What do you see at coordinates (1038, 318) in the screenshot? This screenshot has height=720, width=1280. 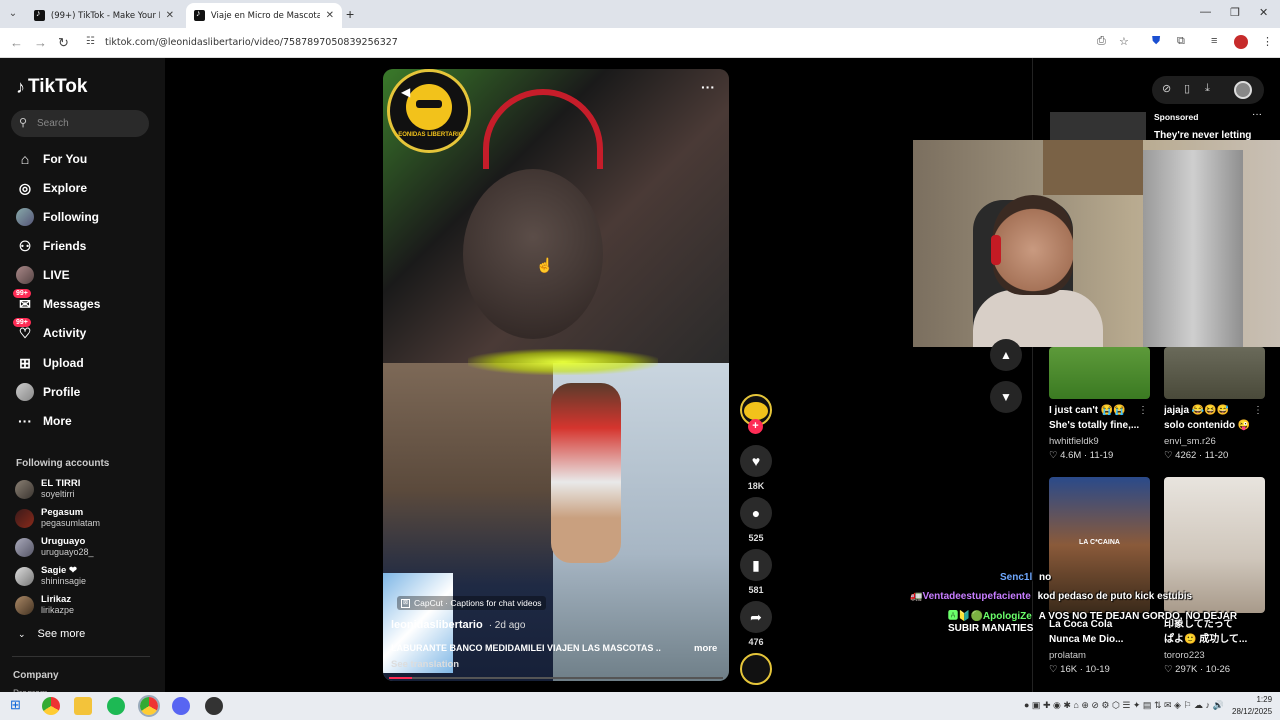 I see `streamer-body` at bounding box center [1038, 318].